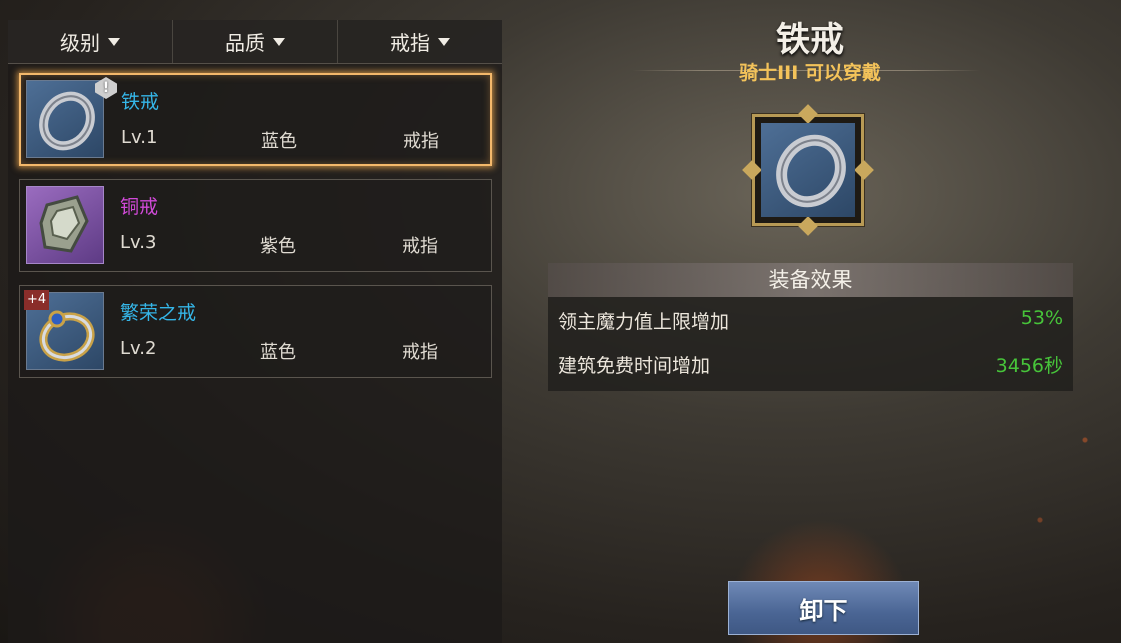 Image resolution: width=1121 pixels, height=643 pixels. Describe the element at coordinates (139, 137) in the screenshot. I see `item-level: Lv.1` at that location.